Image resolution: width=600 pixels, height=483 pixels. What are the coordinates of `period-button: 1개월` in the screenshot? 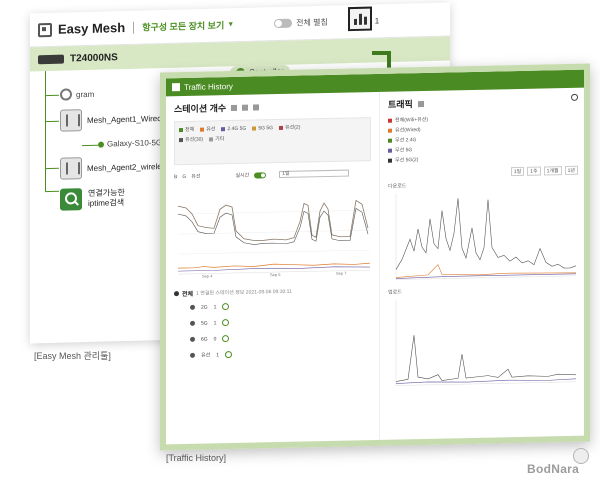 It's located at (552, 171).